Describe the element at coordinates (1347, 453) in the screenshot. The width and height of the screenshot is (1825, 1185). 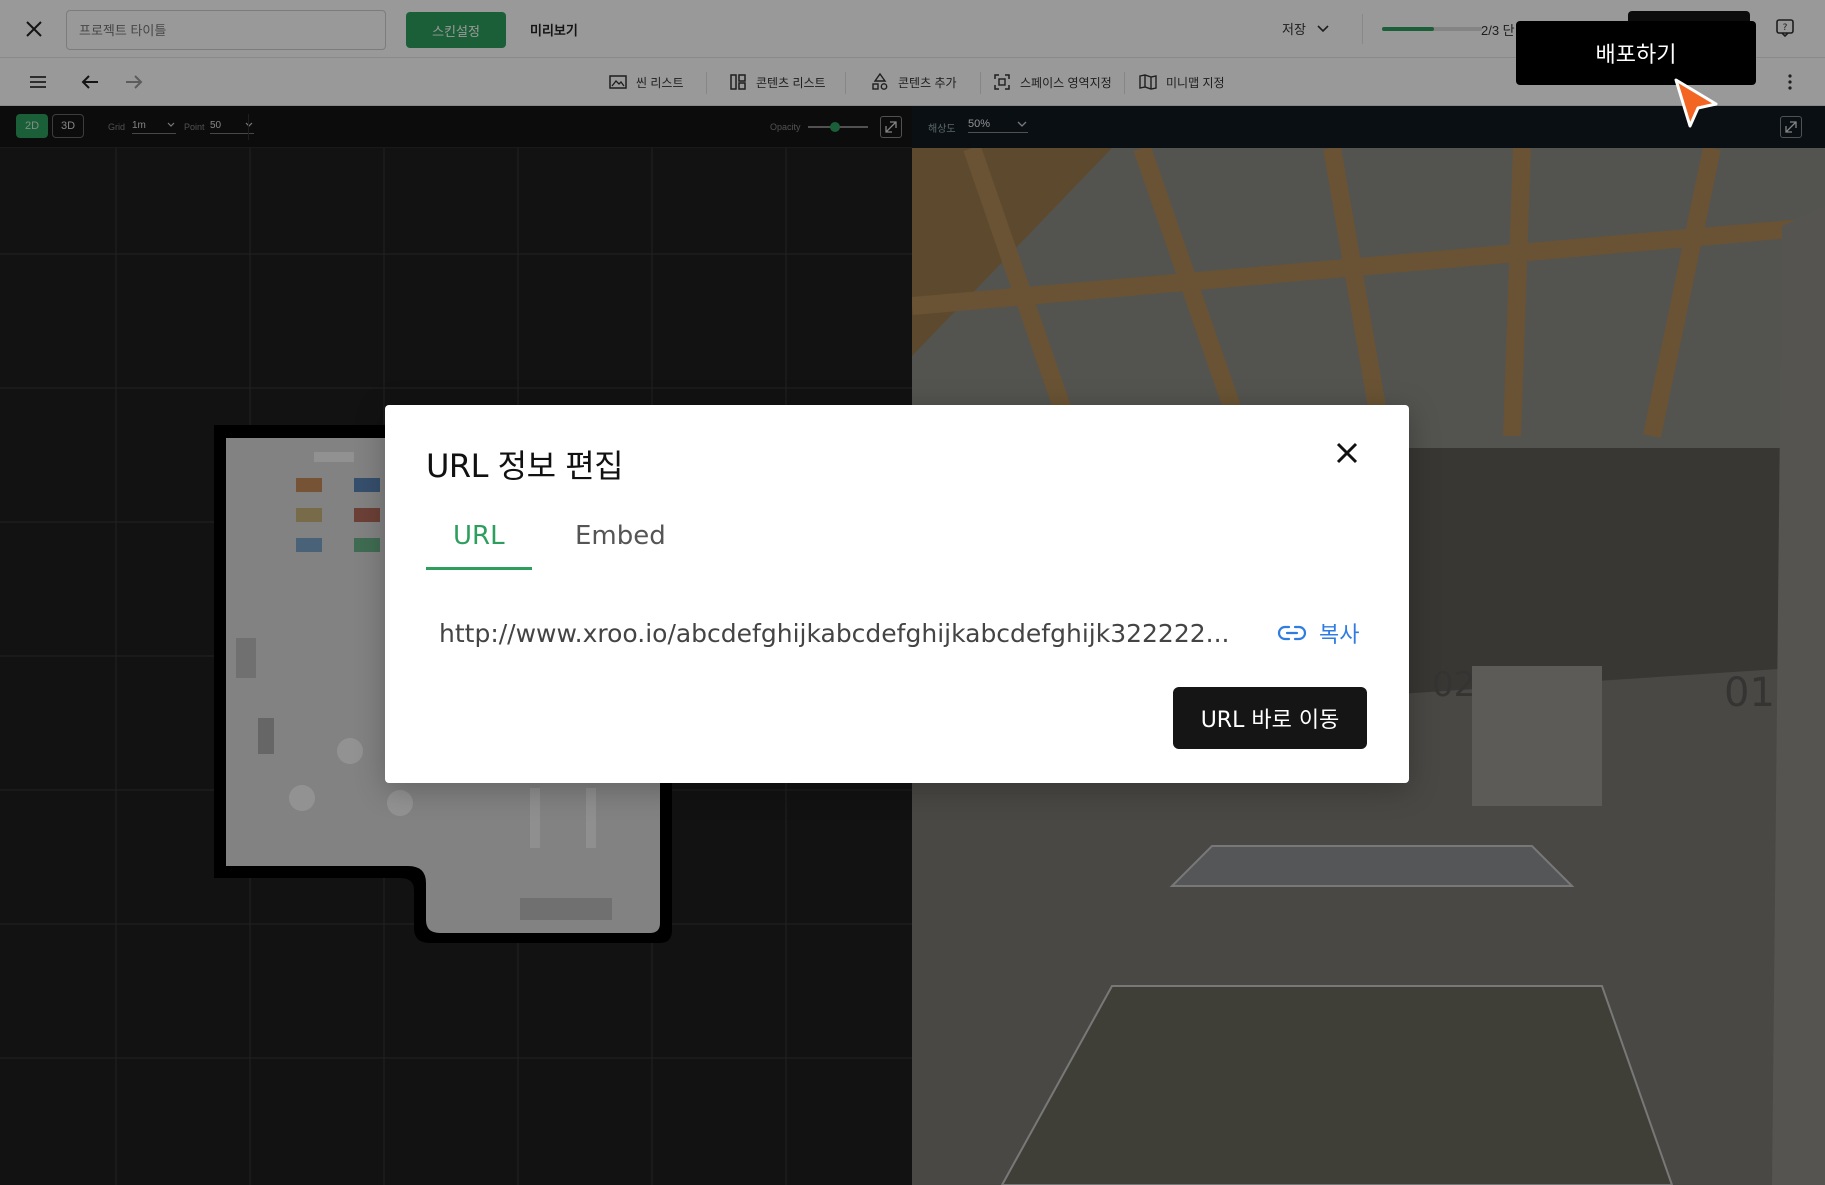
I see `close-icon` at that location.